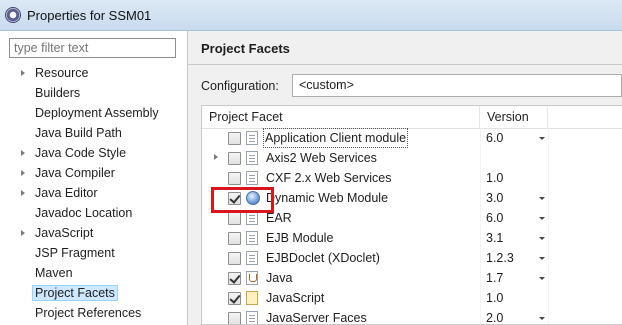 Image resolution: width=622 pixels, height=325 pixels. Describe the element at coordinates (13, 15) in the screenshot. I see `eclipse-icon` at that location.